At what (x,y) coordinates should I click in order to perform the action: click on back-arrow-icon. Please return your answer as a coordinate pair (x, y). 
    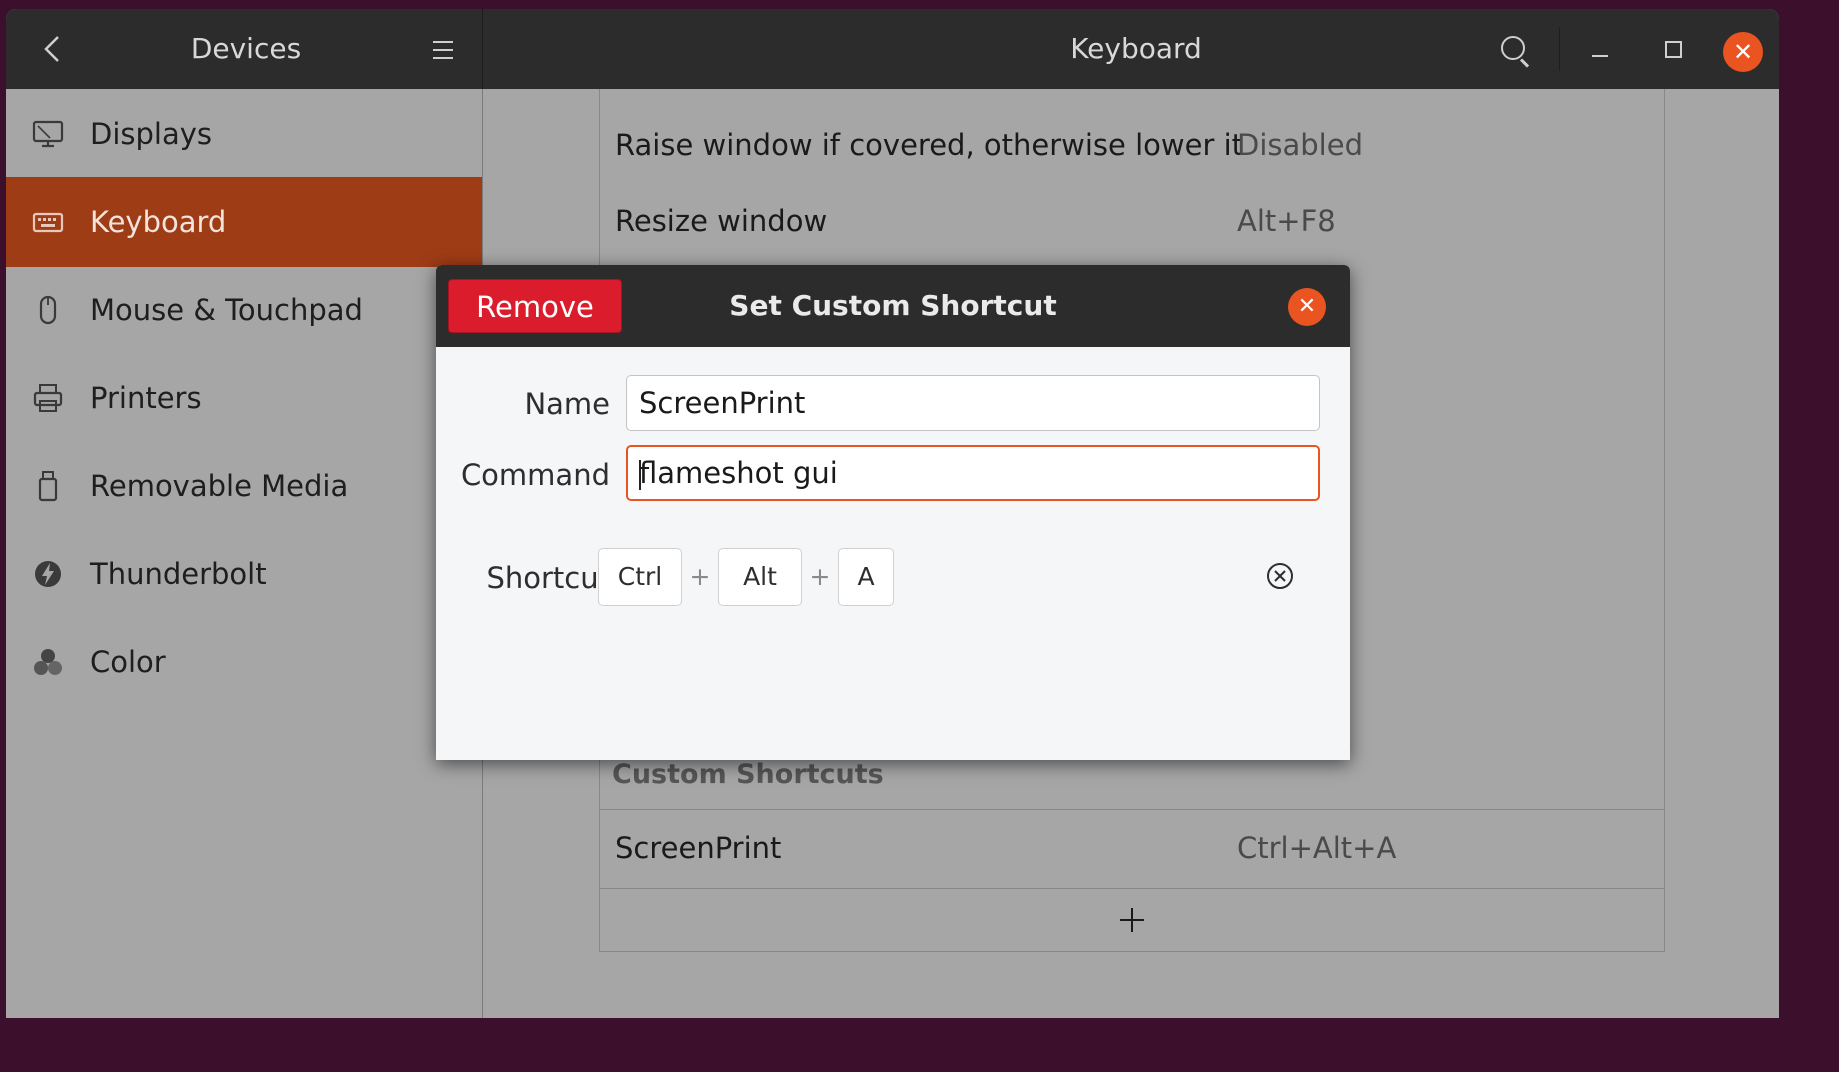
    Looking at the image, I should click on (51, 49).